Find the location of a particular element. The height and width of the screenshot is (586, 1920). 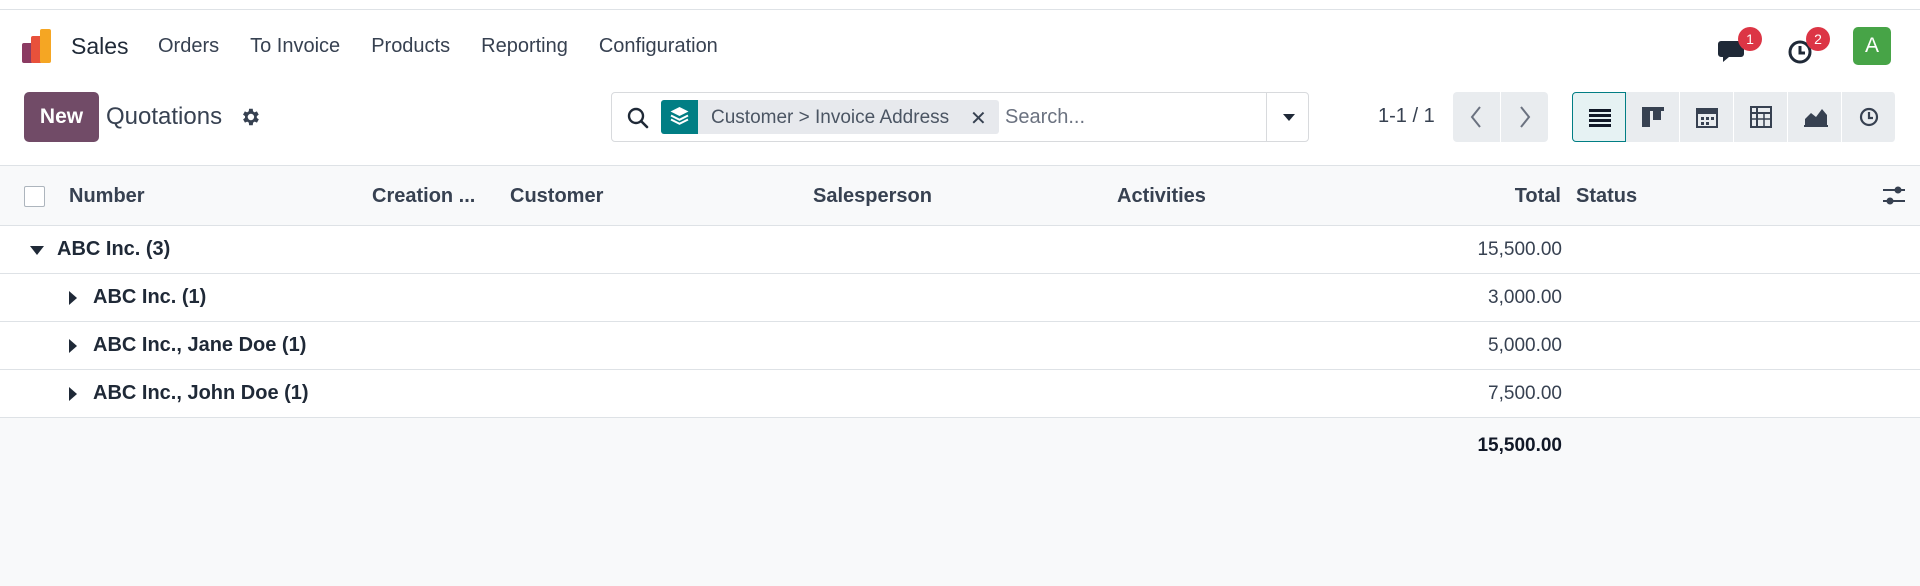

calendar-view-button is located at coordinates (1707, 117).